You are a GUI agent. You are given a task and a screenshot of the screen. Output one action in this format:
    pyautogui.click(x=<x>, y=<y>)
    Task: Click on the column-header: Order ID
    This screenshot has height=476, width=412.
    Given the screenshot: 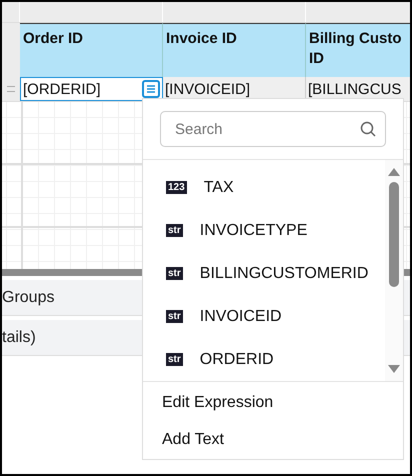 What is the action you would take?
    pyautogui.click(x=91, y=50)
    